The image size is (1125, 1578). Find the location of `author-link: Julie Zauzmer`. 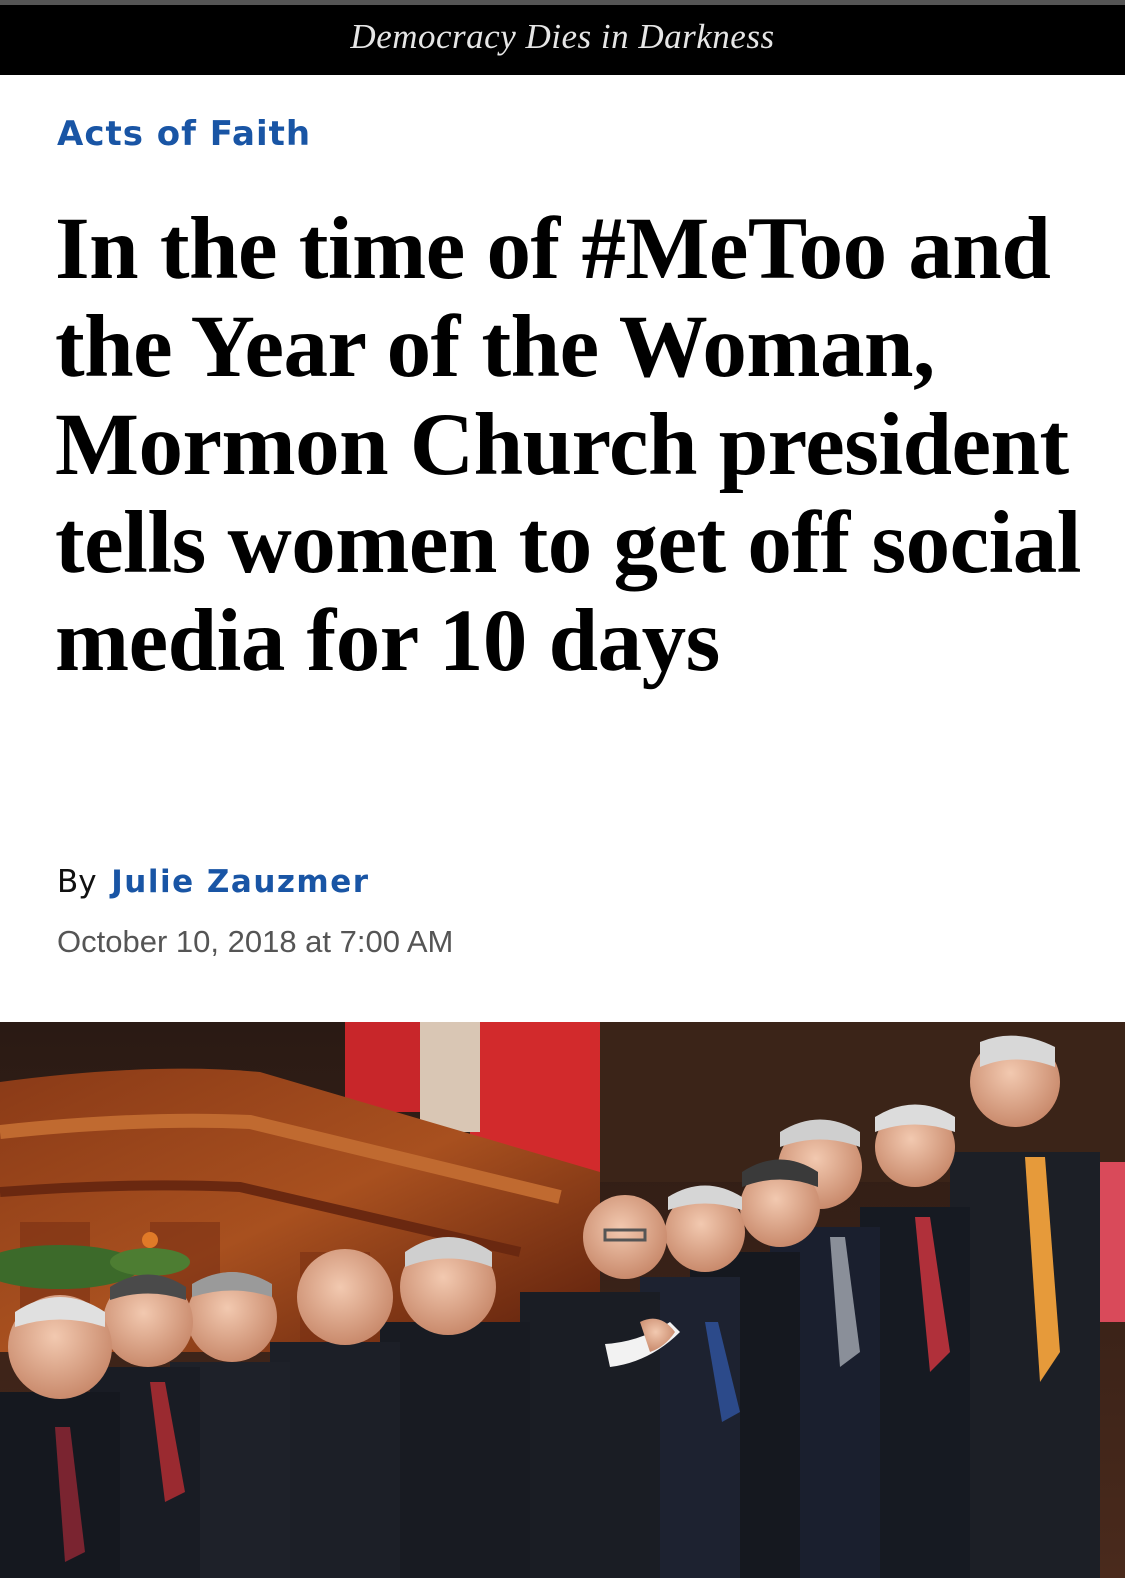

author-link: Julie Zauzmer is located at coordinates (240, 882).